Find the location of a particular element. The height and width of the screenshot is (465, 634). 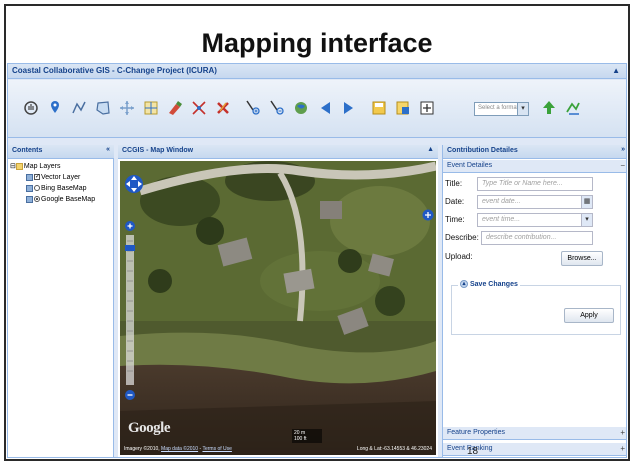

pan-hand-icon is located at coordinates (31, 108).